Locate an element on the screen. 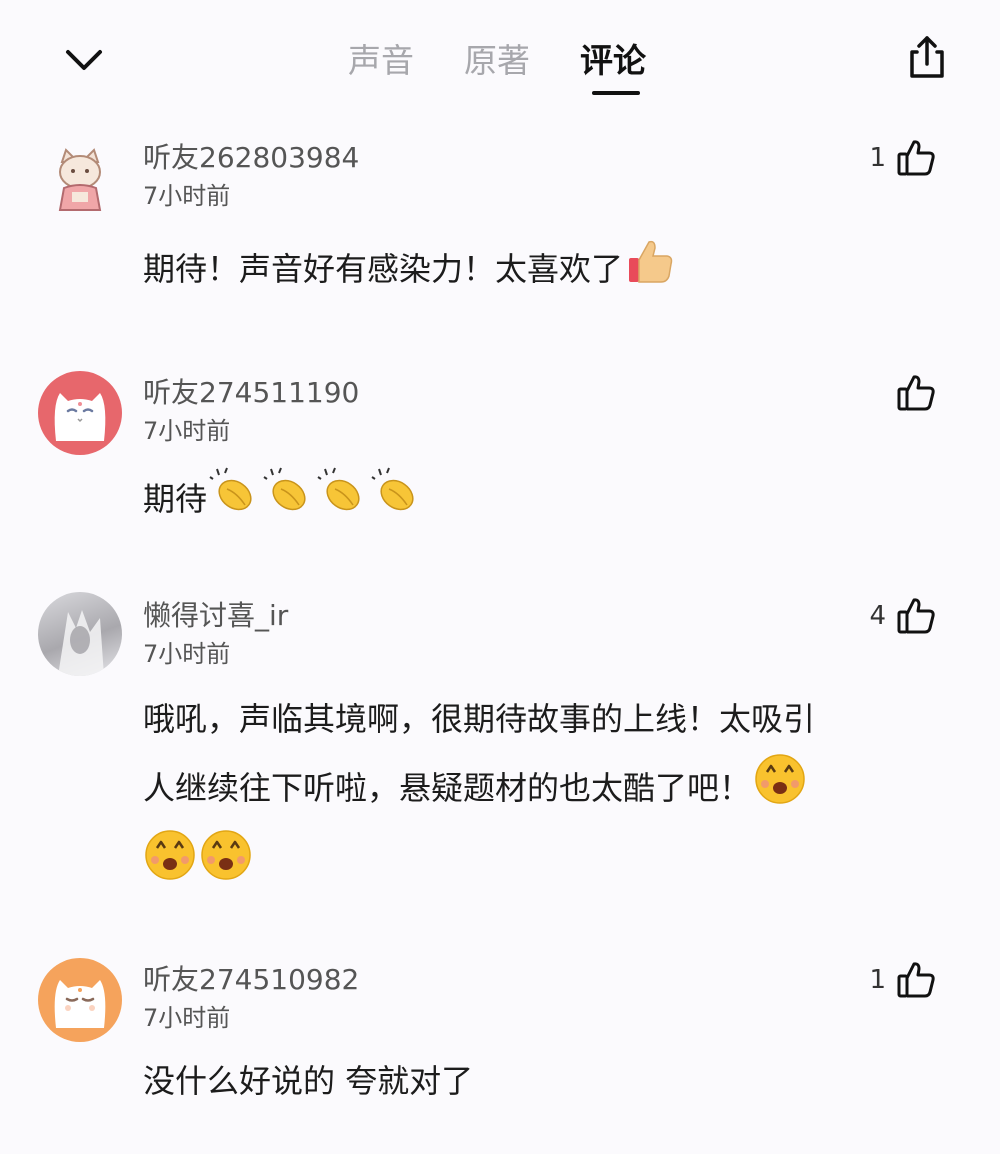 The height and width of the screenshot is (1154, 1000). username: 听友262803984 is located at coordinates (251, 158).